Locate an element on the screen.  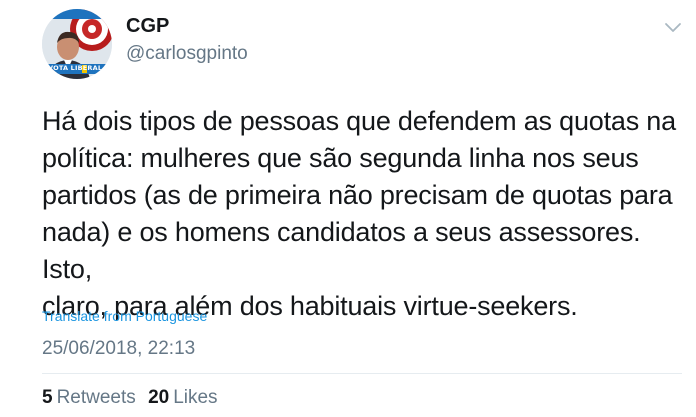
likes-label: Likes is located at coordinates (195, 397).